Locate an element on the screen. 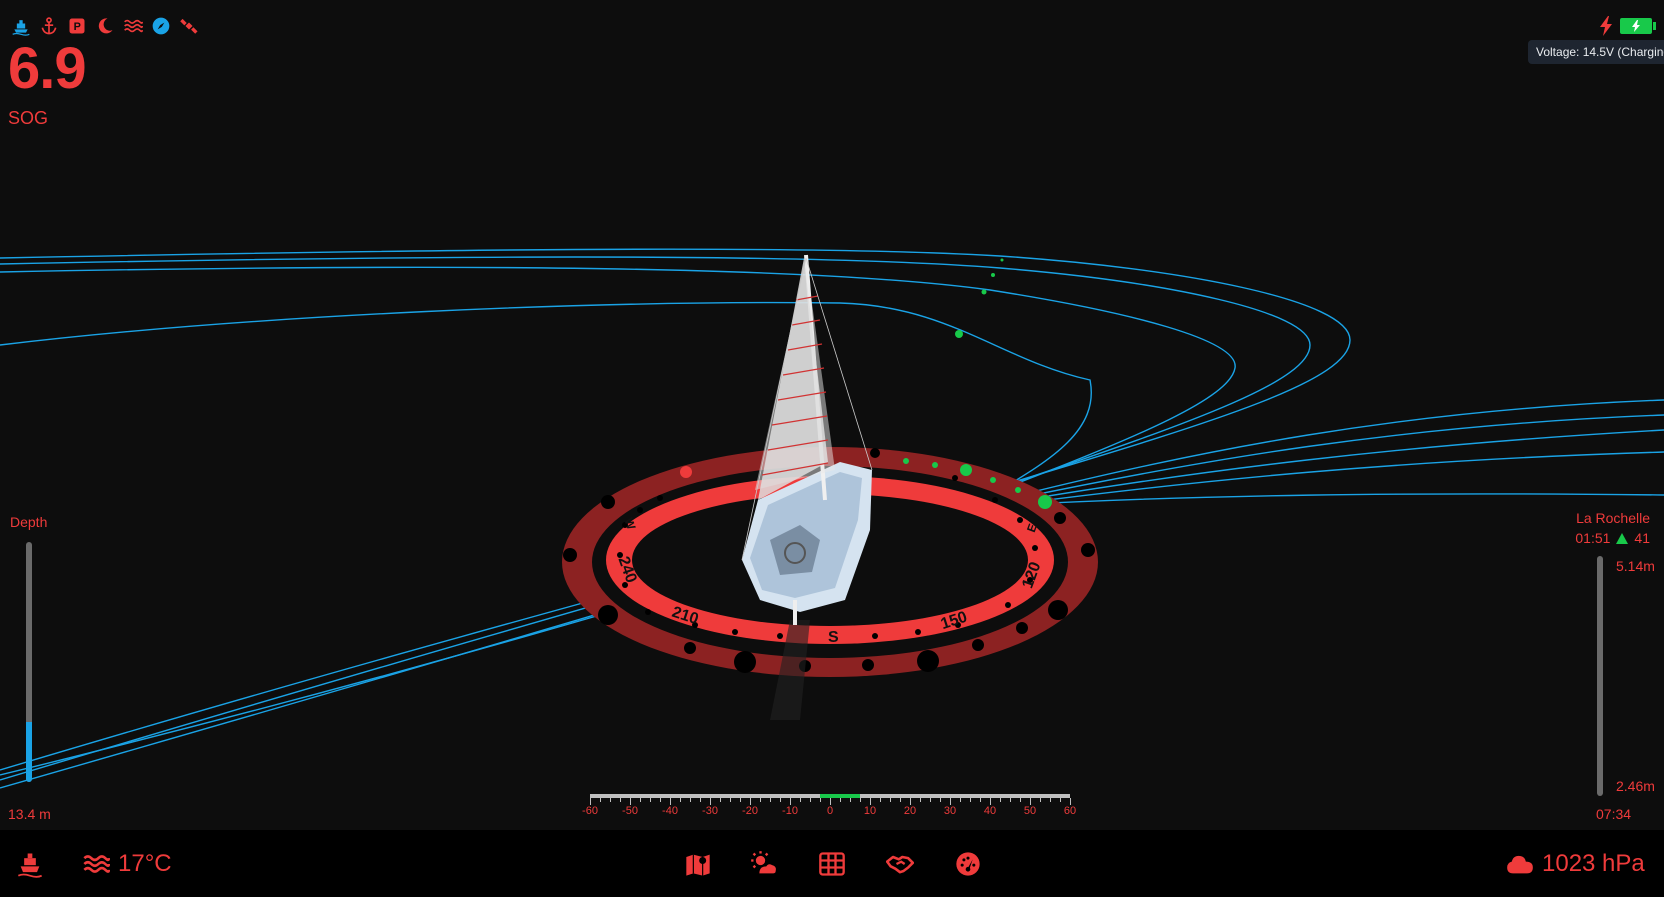  cloud-icon is located at coordinates (1520, 864).